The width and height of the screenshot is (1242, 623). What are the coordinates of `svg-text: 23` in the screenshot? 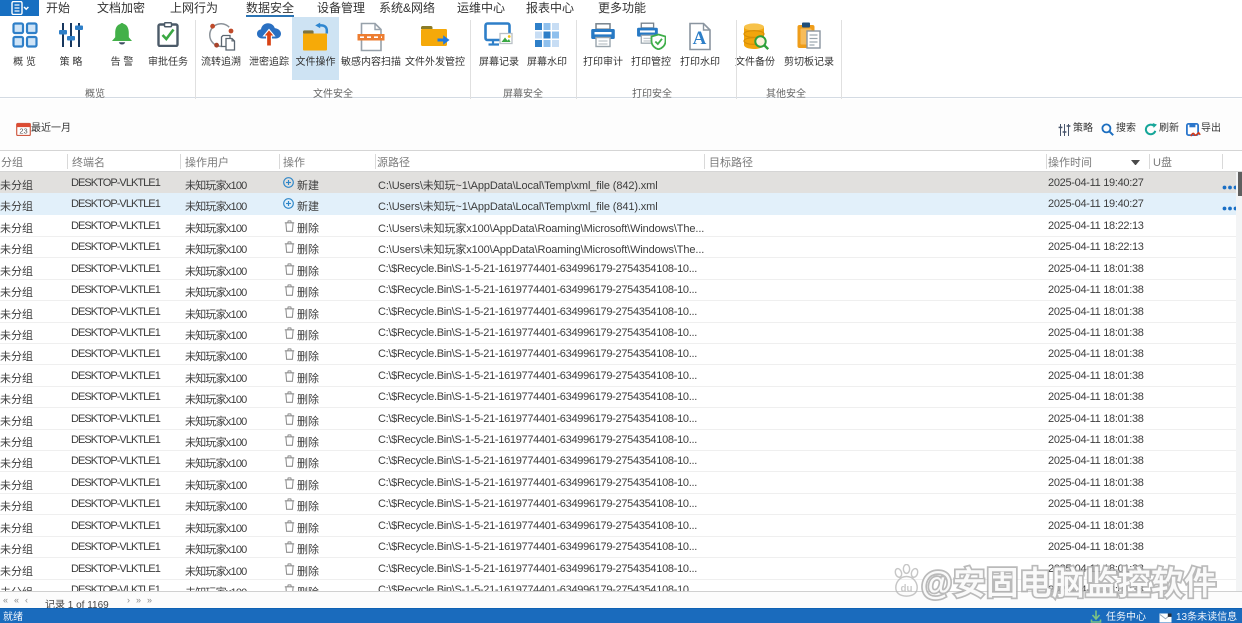 It's located at (23, 131).